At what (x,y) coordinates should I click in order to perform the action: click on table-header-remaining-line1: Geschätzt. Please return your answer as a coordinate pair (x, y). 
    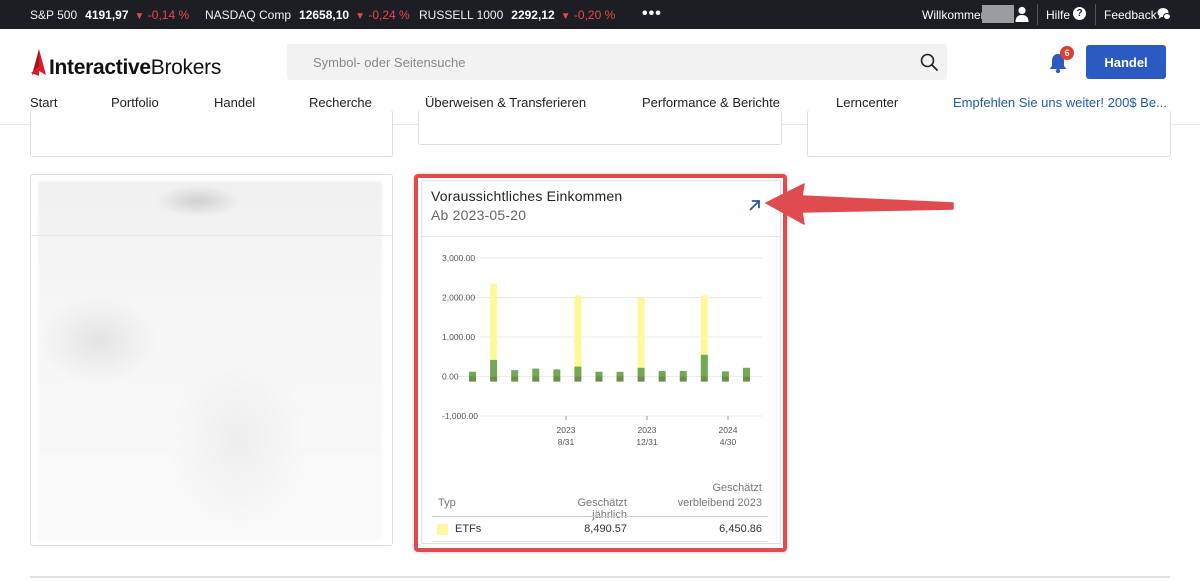
    Looking at the image, I should click on (737, 488).